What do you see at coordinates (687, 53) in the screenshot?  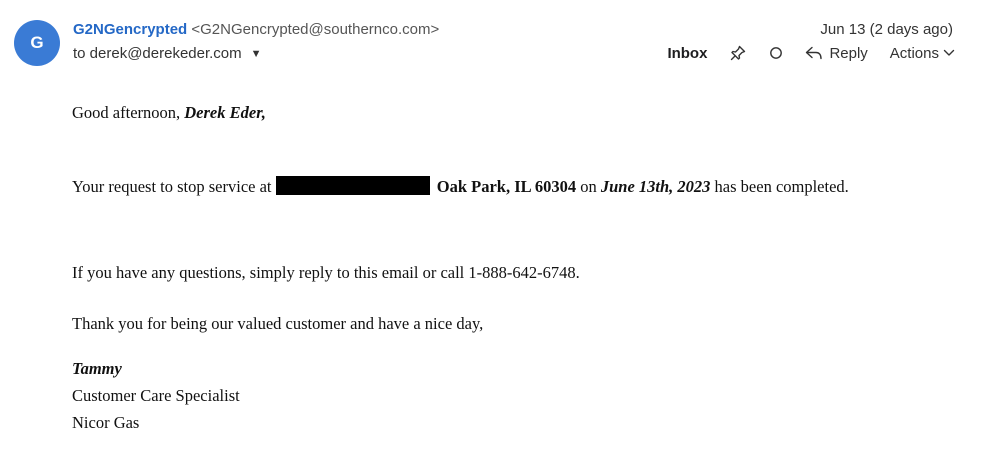 I see `inbox-label: Inbox` at bounding box center [687, 53].